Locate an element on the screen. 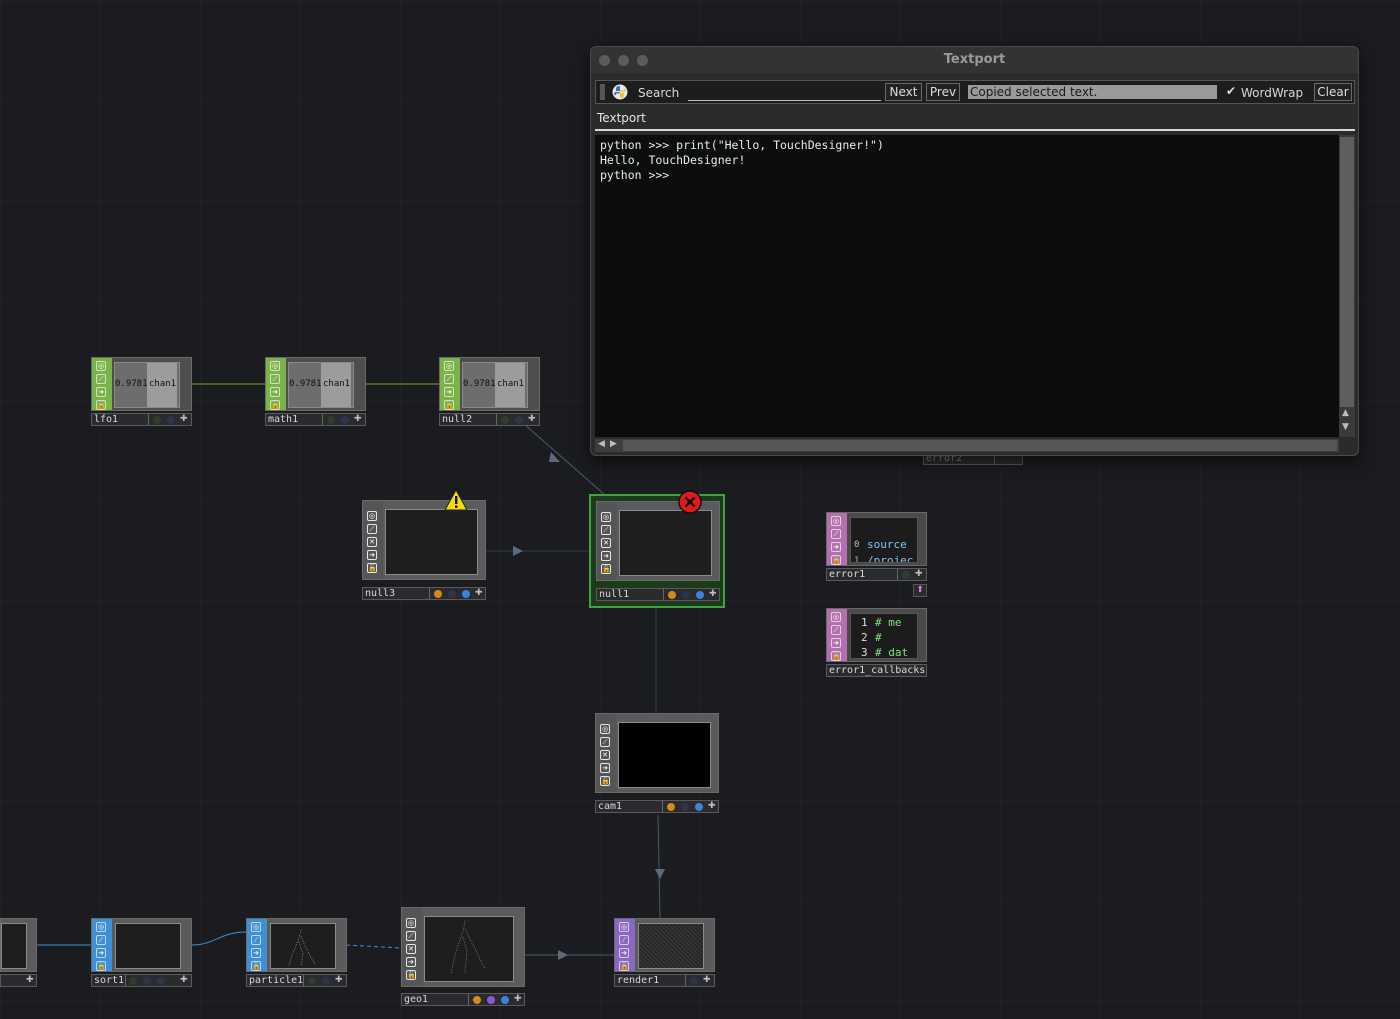  node-math1: ◎ ⟋ ➔ 🔓 0.9781 chan1 math1 ✚ is located at coordinates (315, 392).